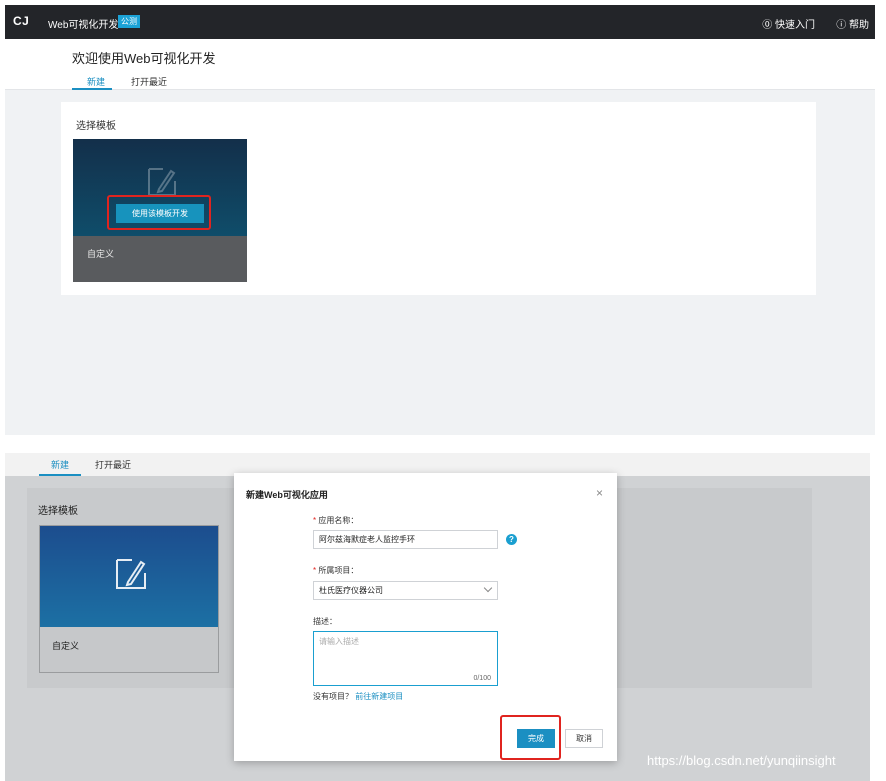 This screenshot has width=886, height=781. Describe the element at coordinates (333, 696) in the screenshot. I see `no-project-text: 没有项目？` at that location.